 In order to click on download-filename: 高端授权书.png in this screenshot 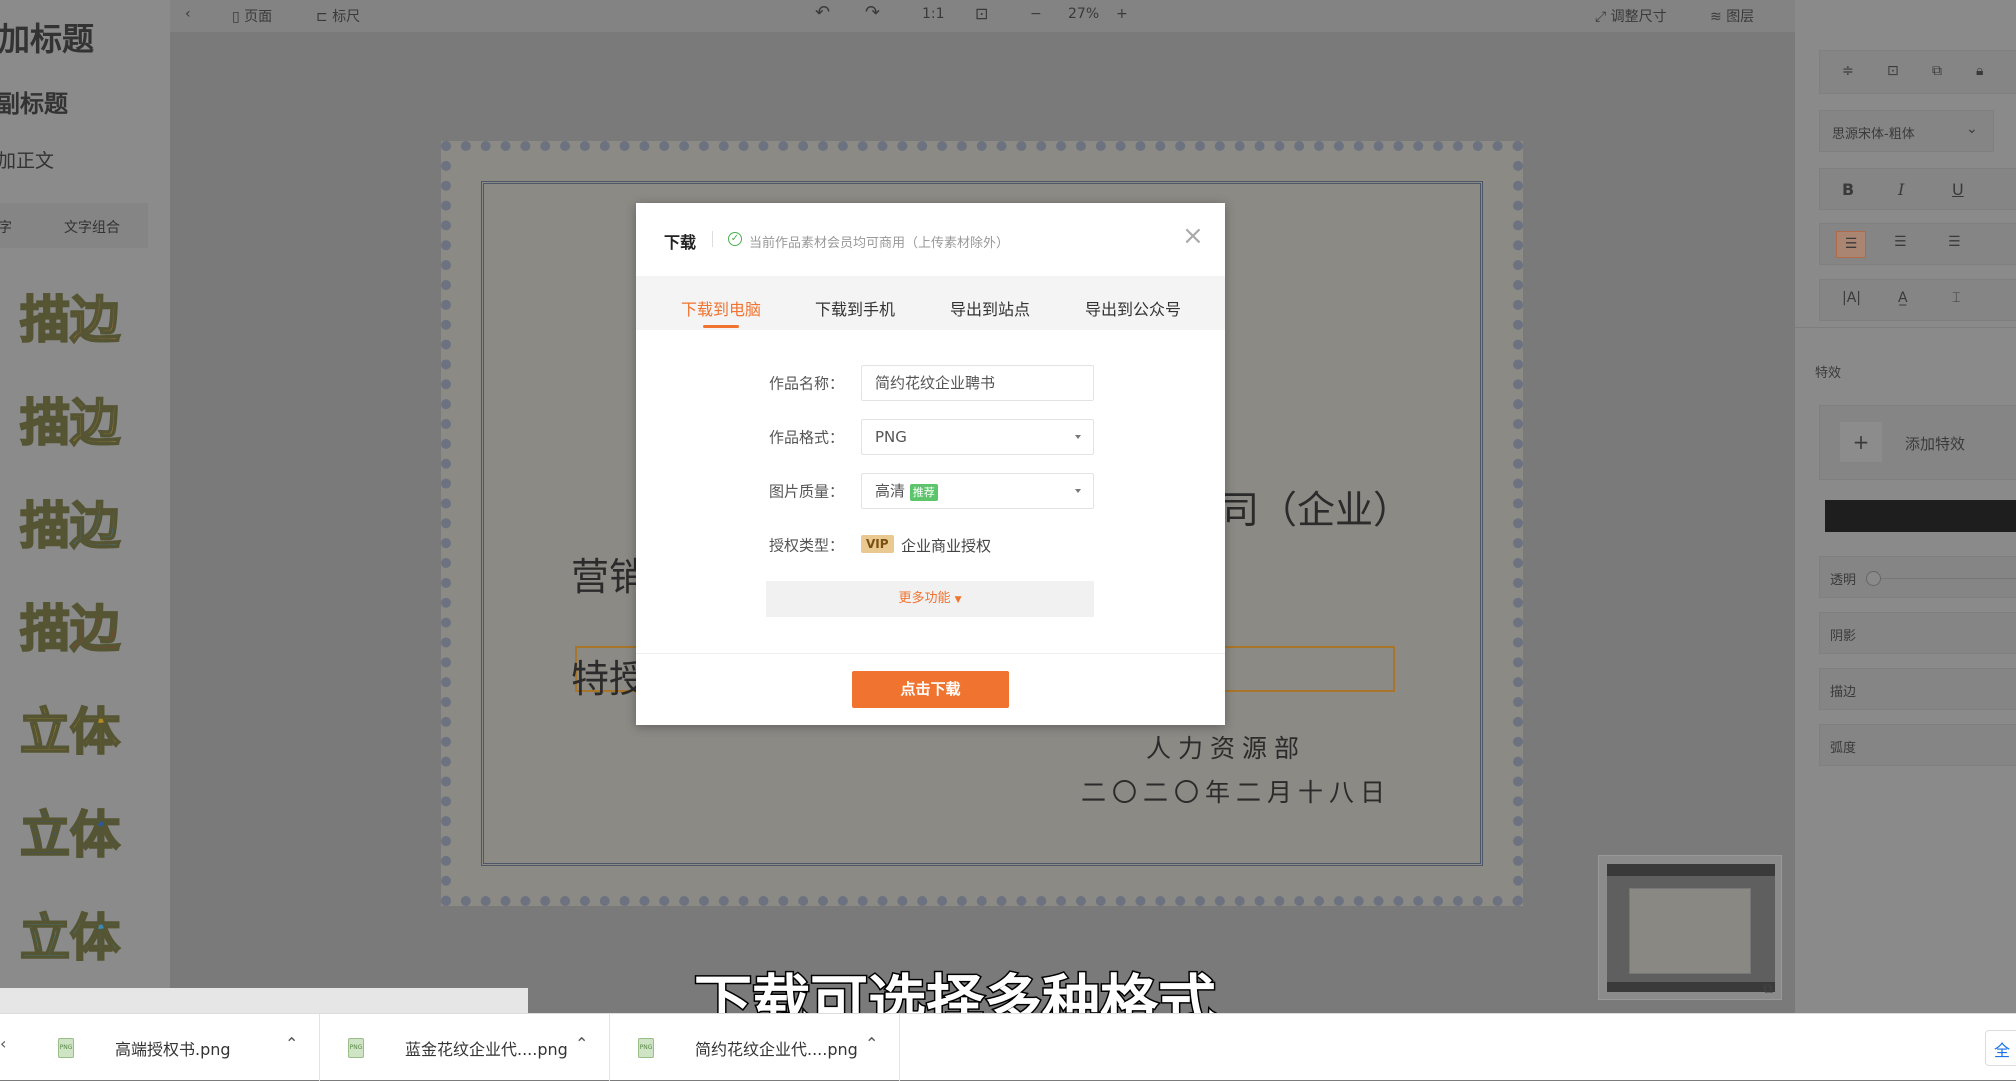, I will do `click(173, 1049)`.